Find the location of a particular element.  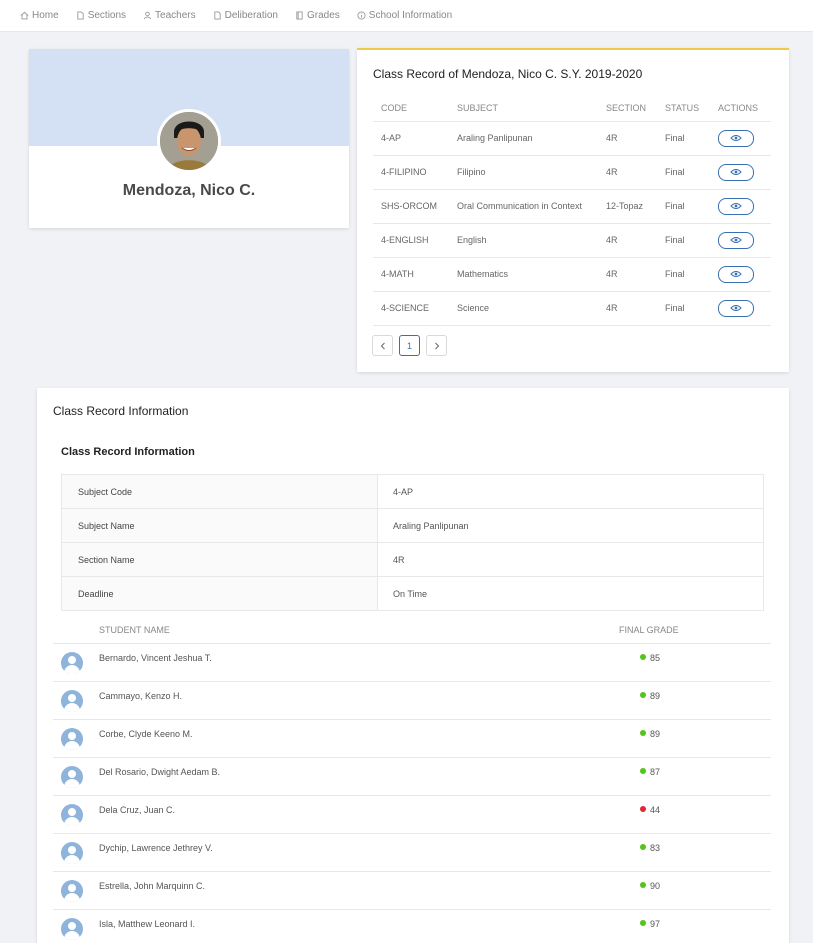

detail-value: 4-AP is located at coordinates (570, 491).